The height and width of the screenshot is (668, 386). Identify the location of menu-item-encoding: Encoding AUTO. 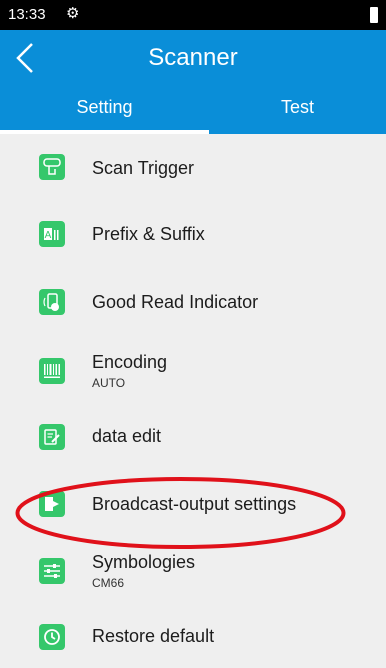
(193, 371).